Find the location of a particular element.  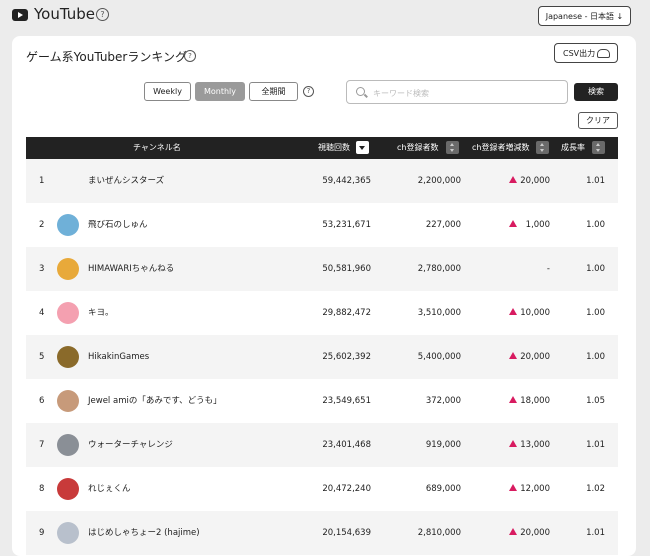

tab-monthly: Monthly is located at coordinates (220, 91).